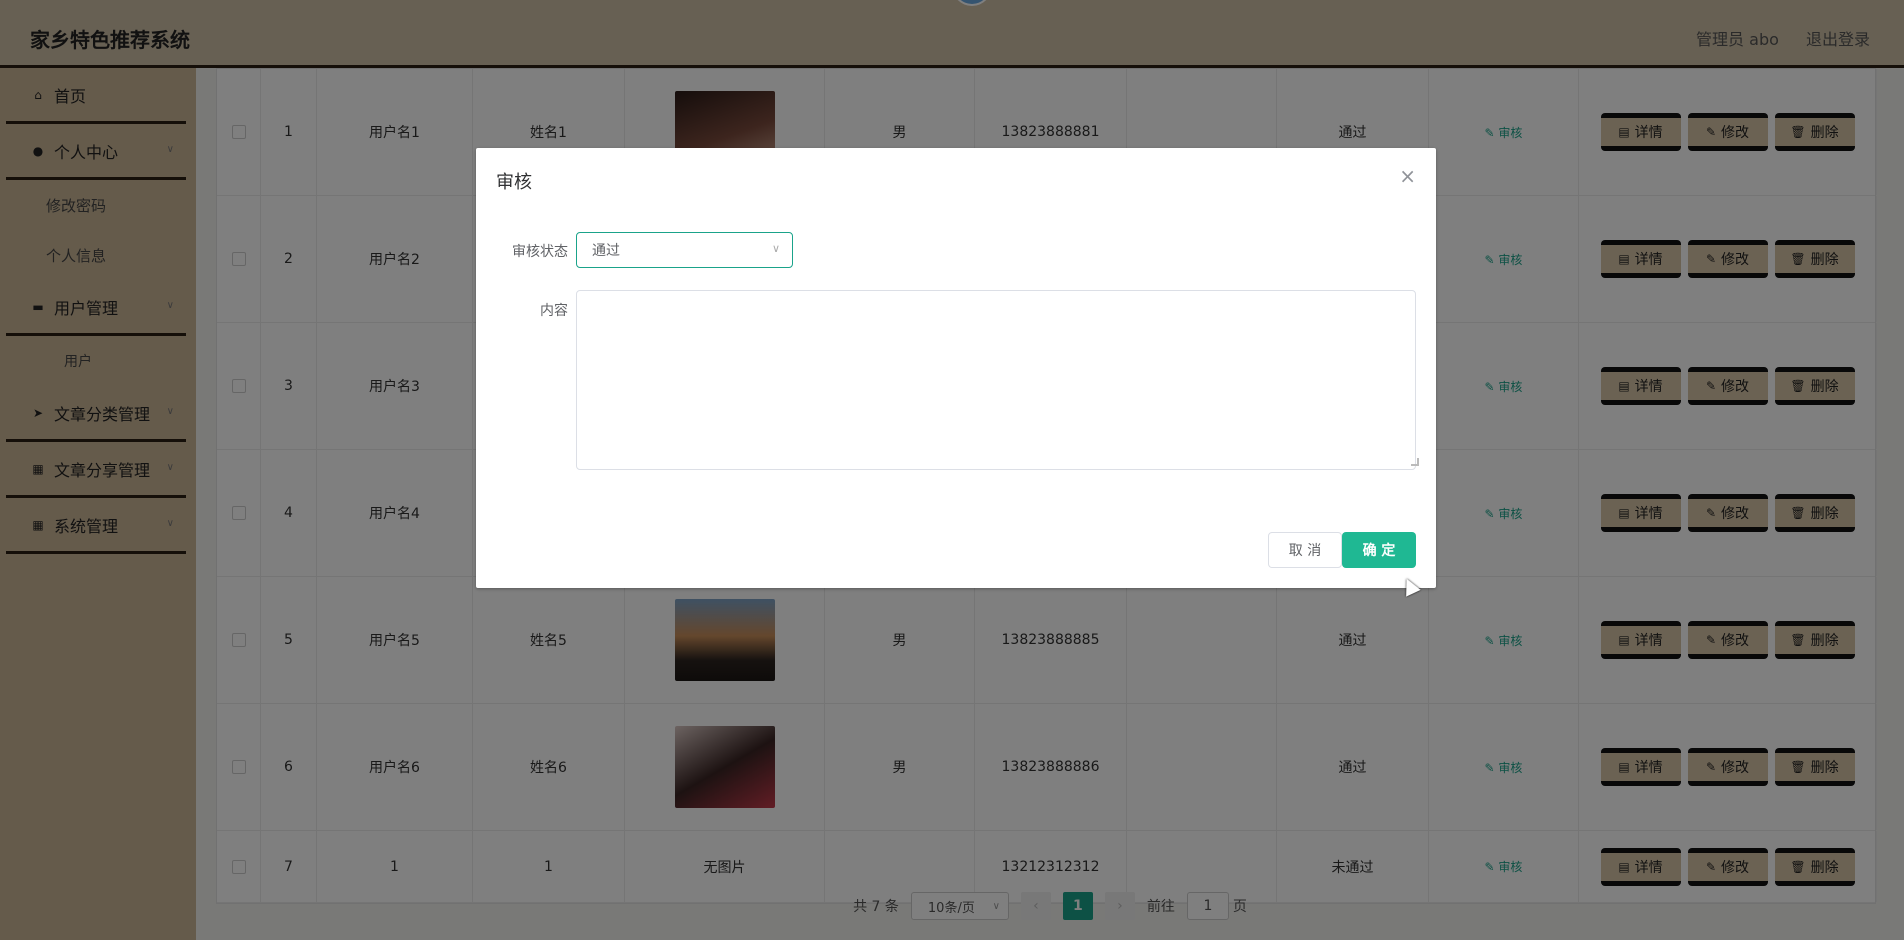 The image size is (1904, 940). I want to click on chevron-down-icon: ∨, so click(775, 248).